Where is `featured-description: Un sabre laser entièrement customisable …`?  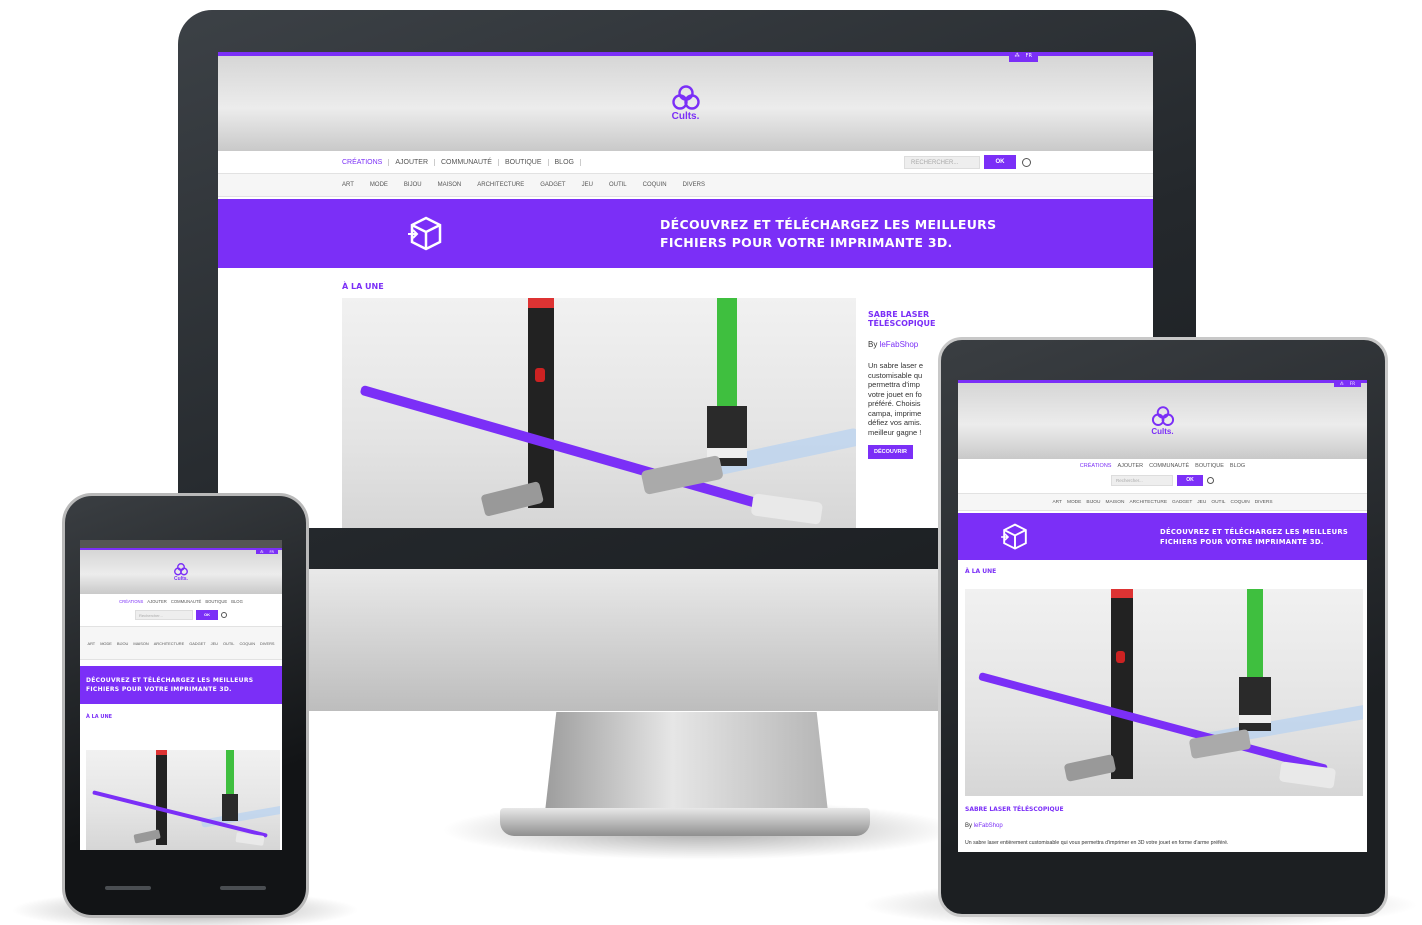
featured-description: Un sabre laser entièrement customisable … is located at coordinates (1097, 843).